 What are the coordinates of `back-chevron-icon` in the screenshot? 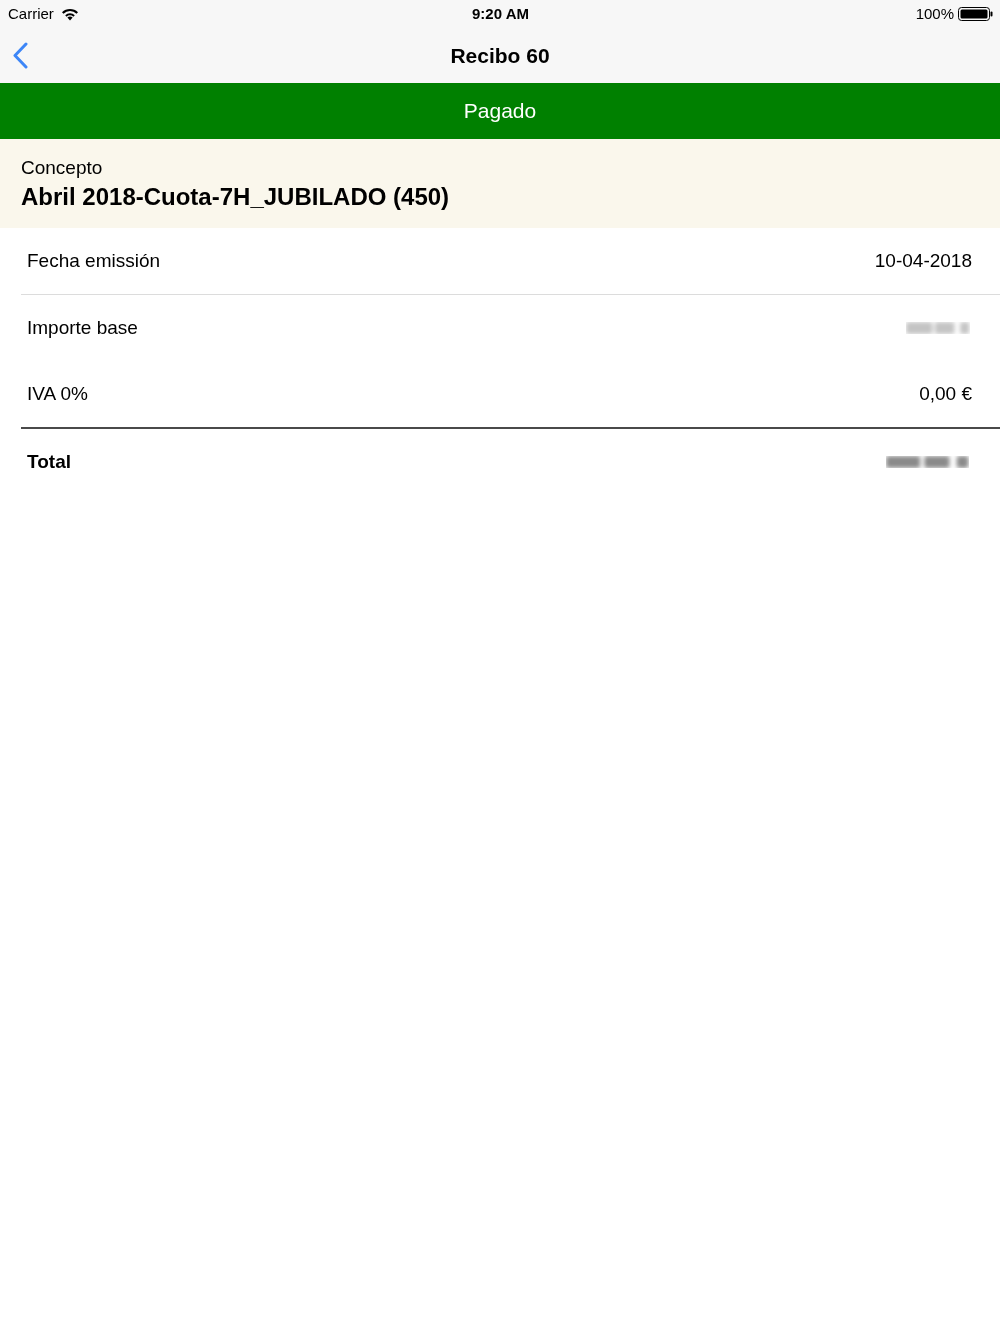 It's located at (20, 55).